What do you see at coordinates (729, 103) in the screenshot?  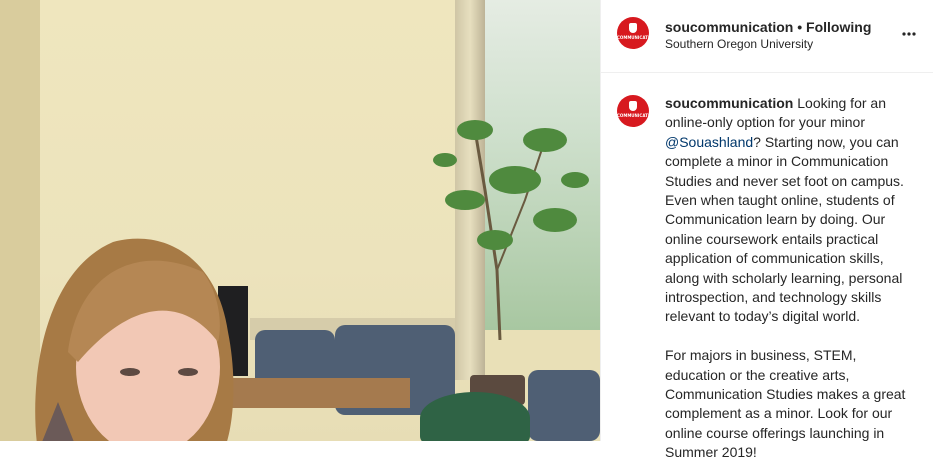 I see `caption-username-link: soucommunication` at bounding box center [729, 103].